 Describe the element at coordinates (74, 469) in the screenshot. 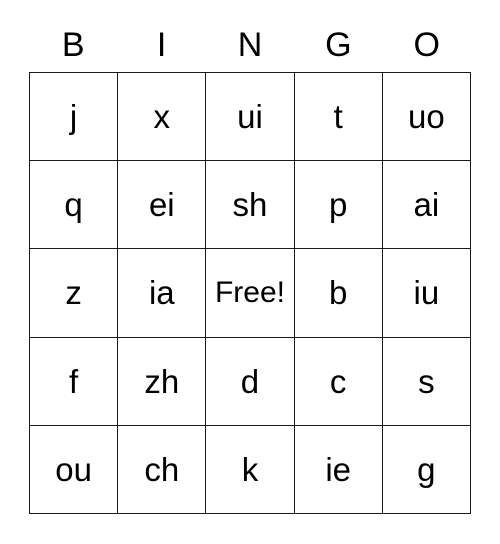

I see `bingo-cell: ou` at that location.